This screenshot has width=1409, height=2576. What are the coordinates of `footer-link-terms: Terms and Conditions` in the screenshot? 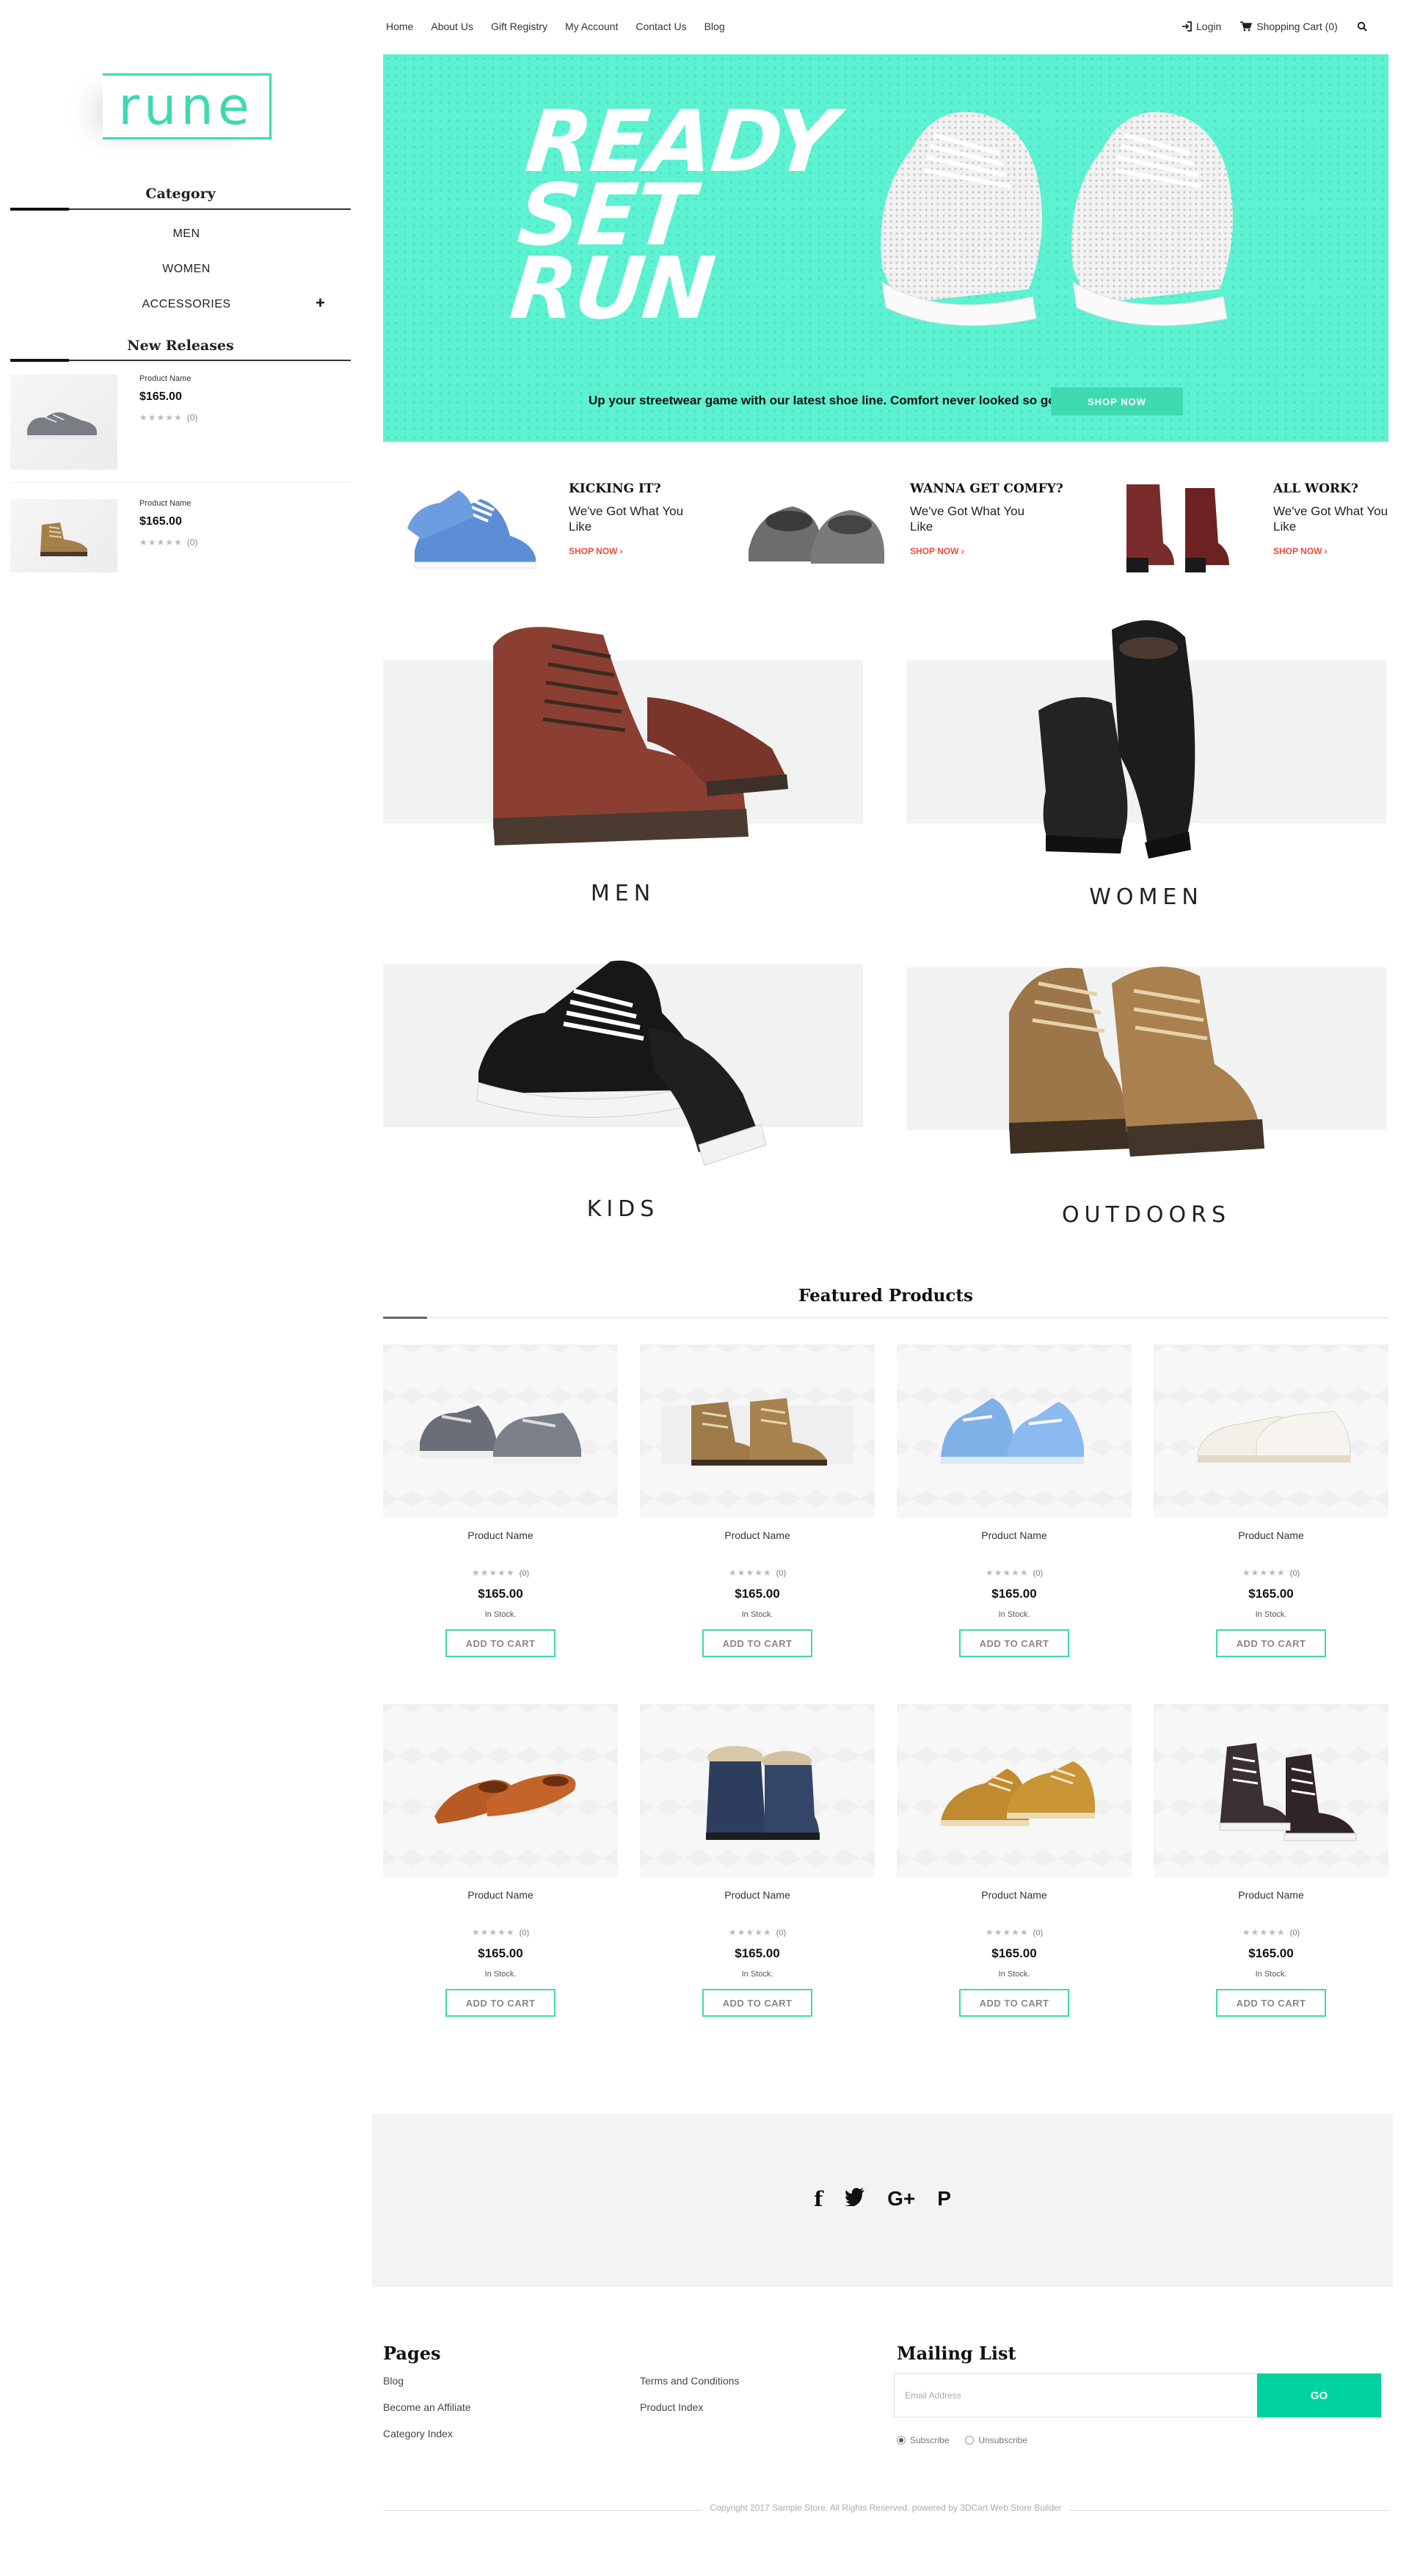 It's located at (689, 2381).